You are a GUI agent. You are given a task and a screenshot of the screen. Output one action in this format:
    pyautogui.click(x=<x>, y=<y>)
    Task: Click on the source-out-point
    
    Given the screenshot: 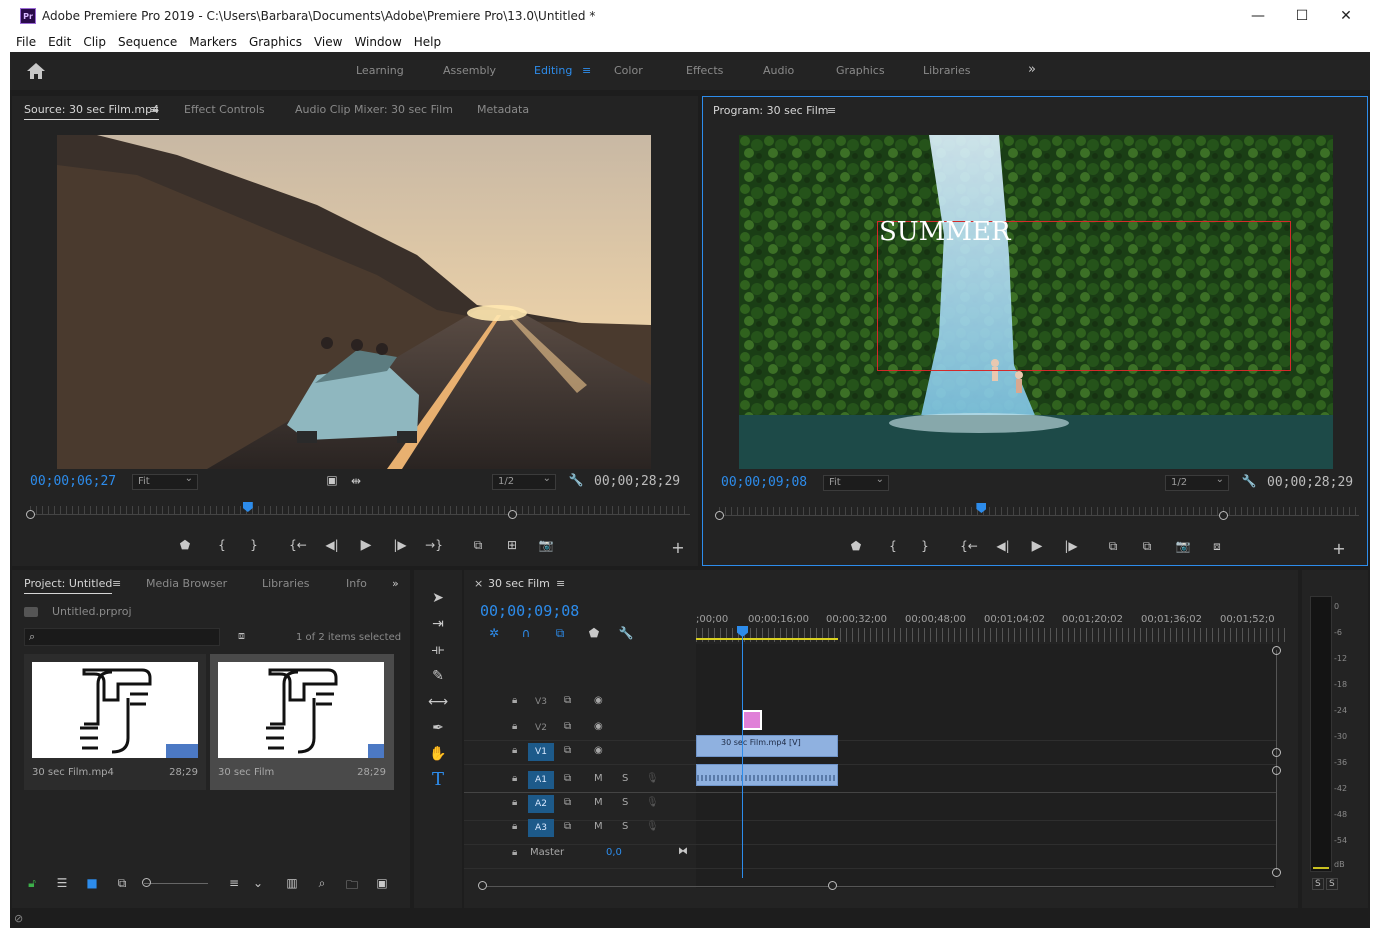 What is the action you would take?
    pyautogui.click(x=512, y=514)
    